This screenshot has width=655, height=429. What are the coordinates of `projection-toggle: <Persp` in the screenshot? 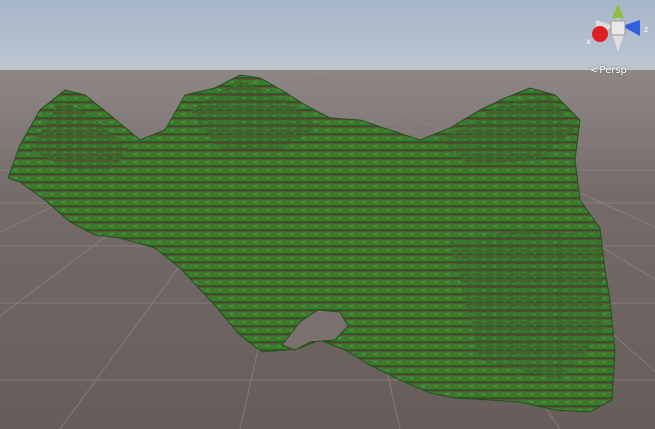 It's located at (608, 70).